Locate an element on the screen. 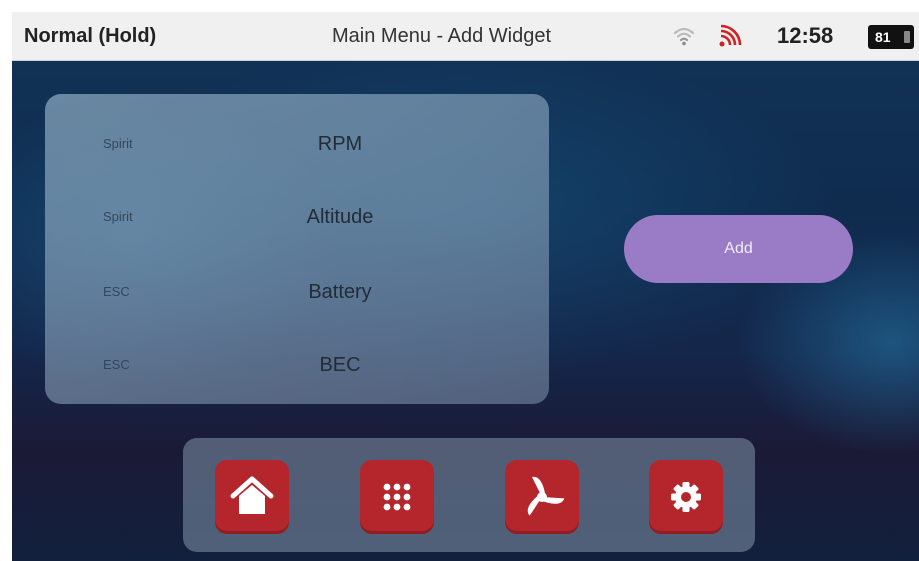 The width and height of the screenshot is (919, 561). flight-mode-label: Normal (Hold) is located at coordinates (90, 36).